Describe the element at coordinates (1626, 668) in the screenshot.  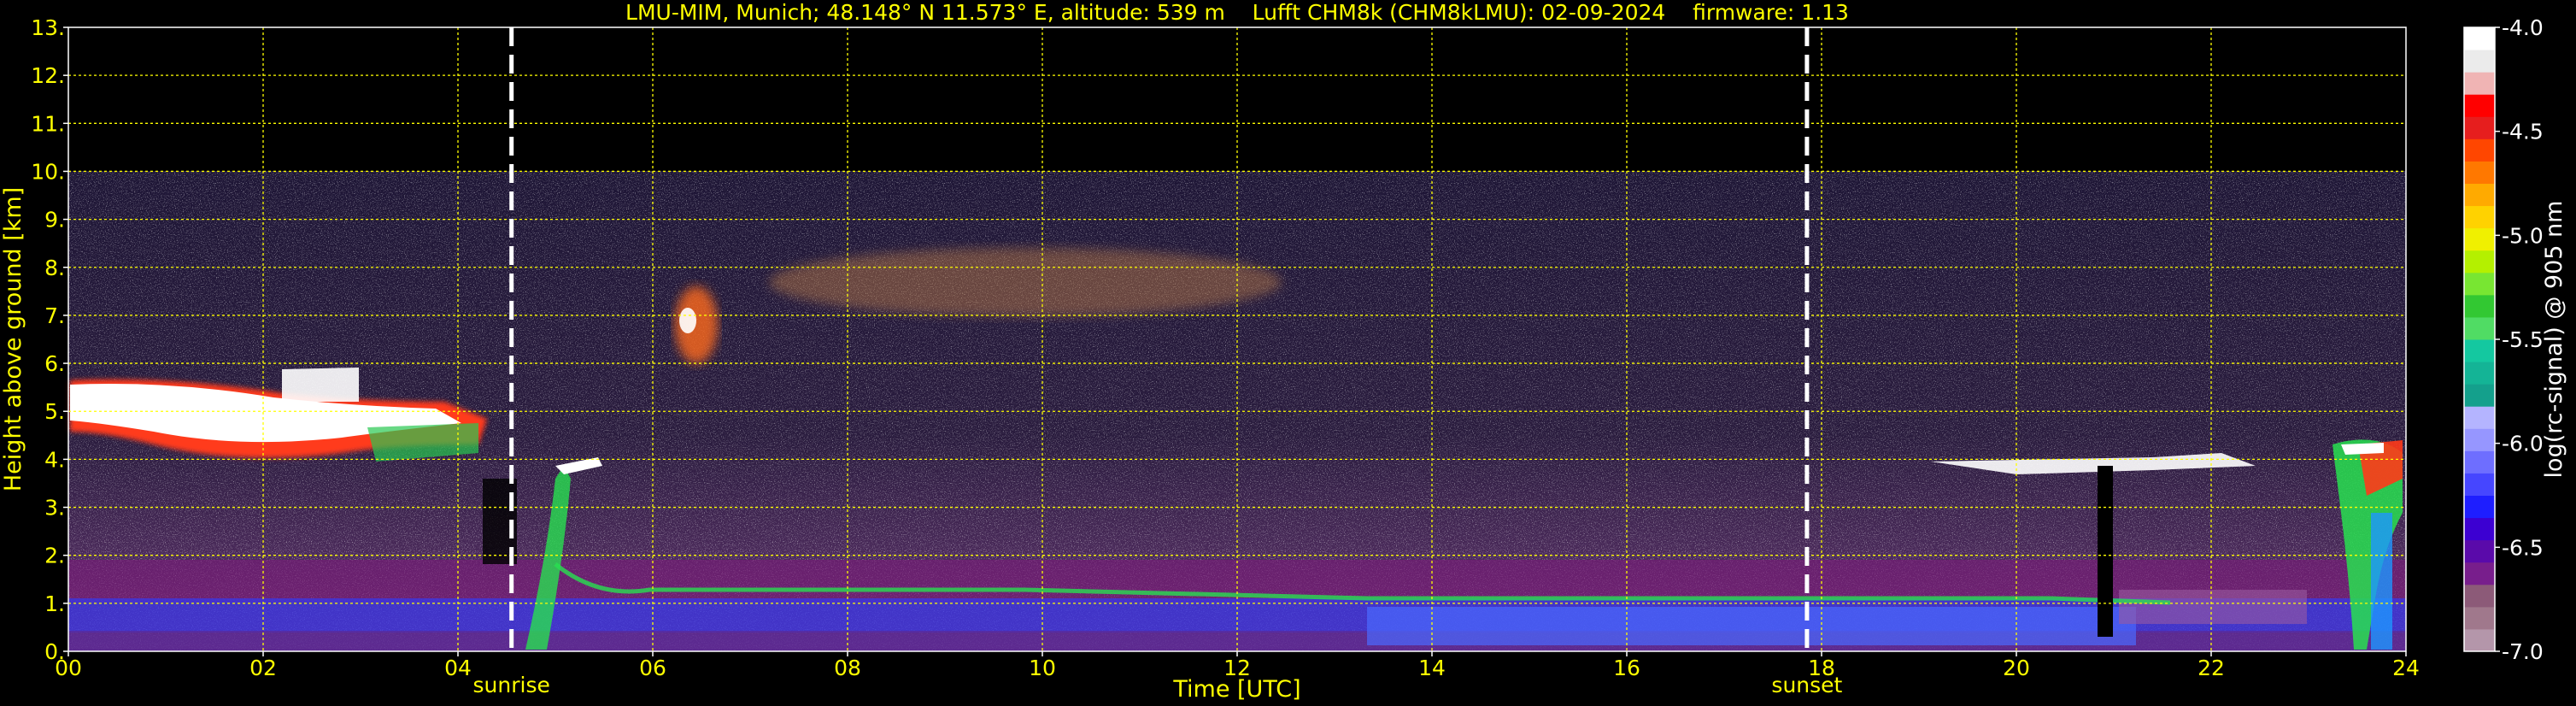
I see `x-tick-label: 16` at that location.